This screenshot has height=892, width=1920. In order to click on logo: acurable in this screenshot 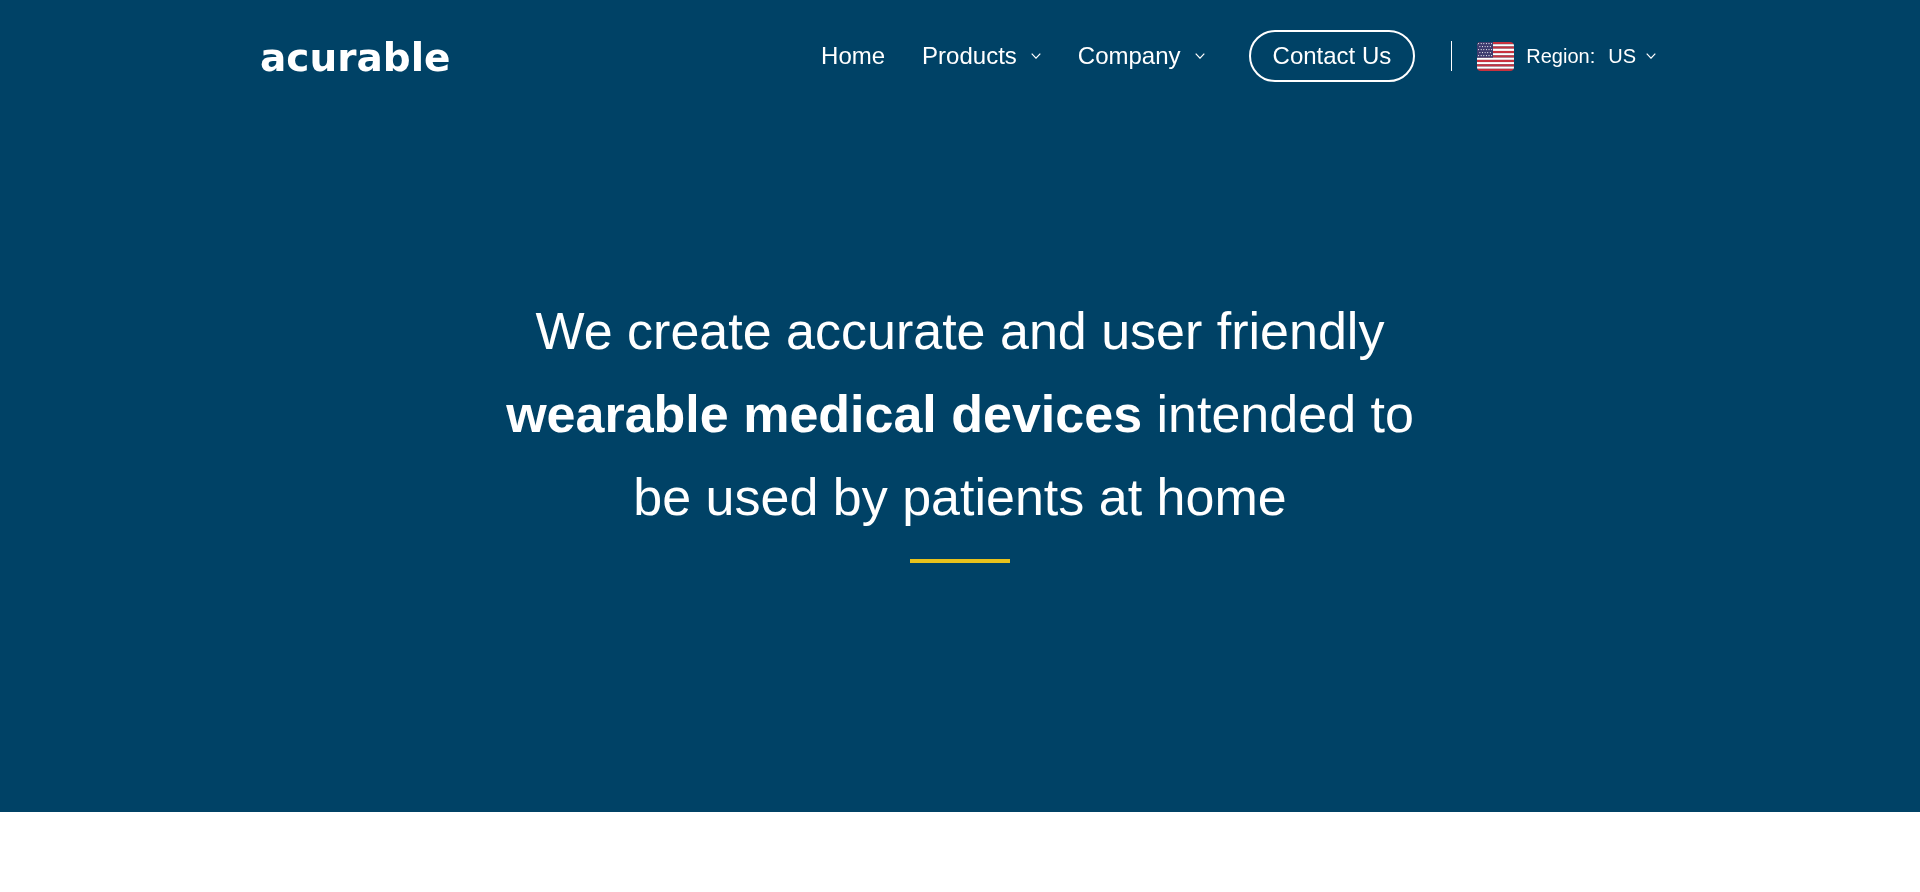, I will do `click(355, 57)`.